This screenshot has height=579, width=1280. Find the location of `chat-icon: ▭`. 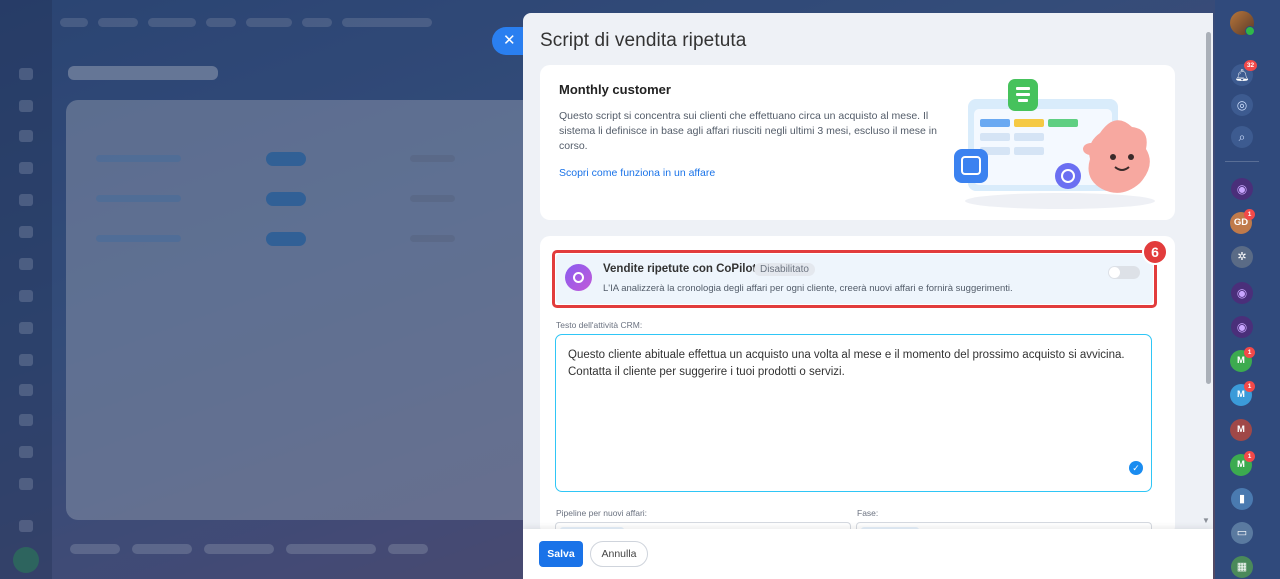

chat-icon: ▭ is located at coordinates (1242, 533).